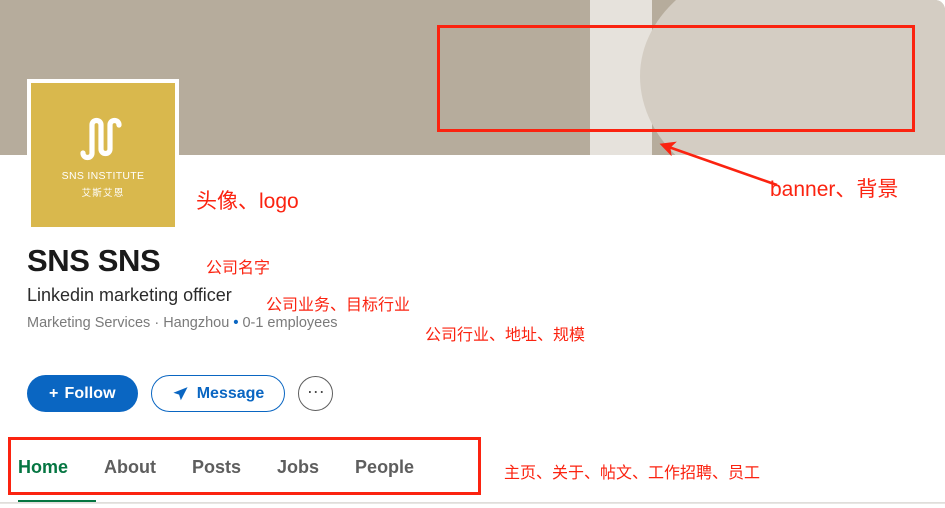  I want to click on company-name-row: SNS SNS, so click(477, 261).